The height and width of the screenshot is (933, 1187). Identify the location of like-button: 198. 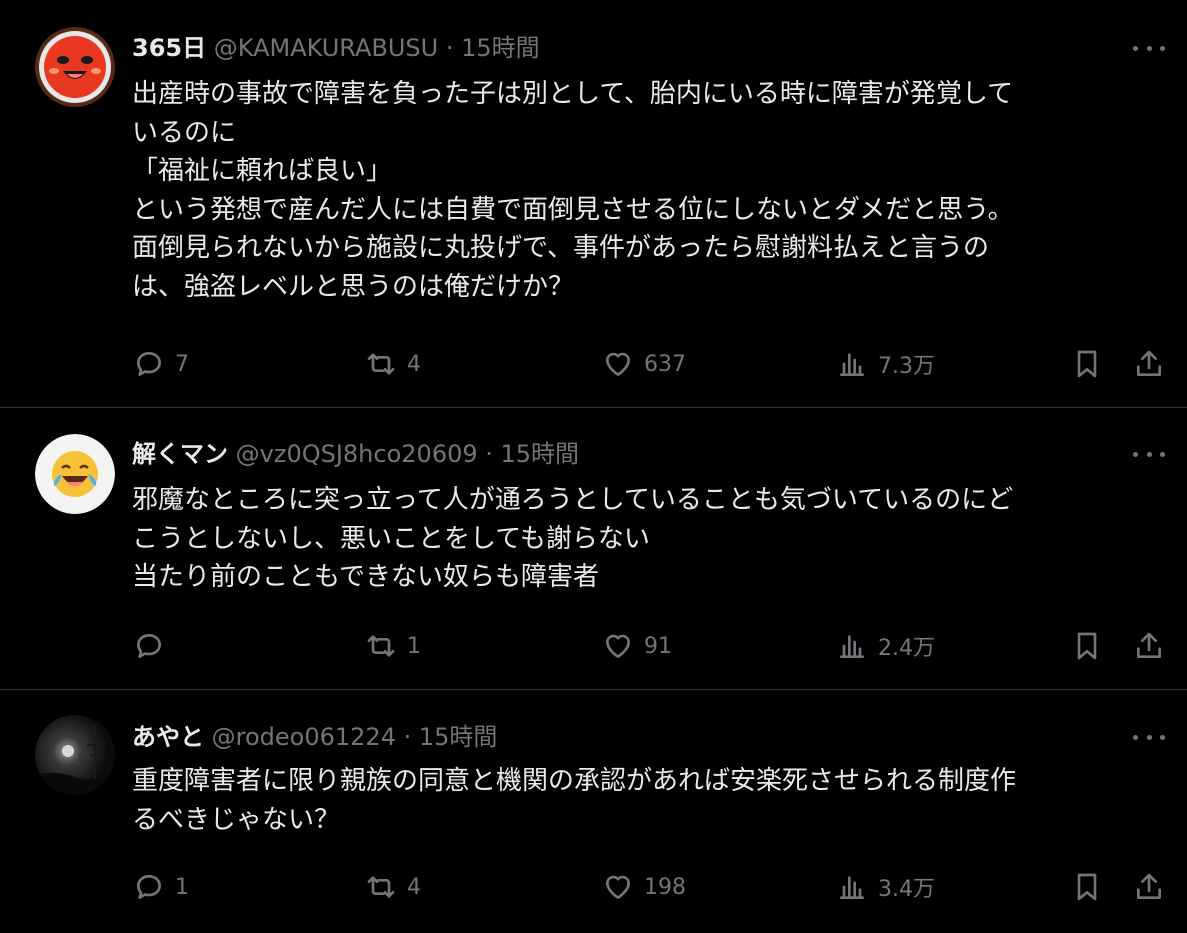
(644, 887).